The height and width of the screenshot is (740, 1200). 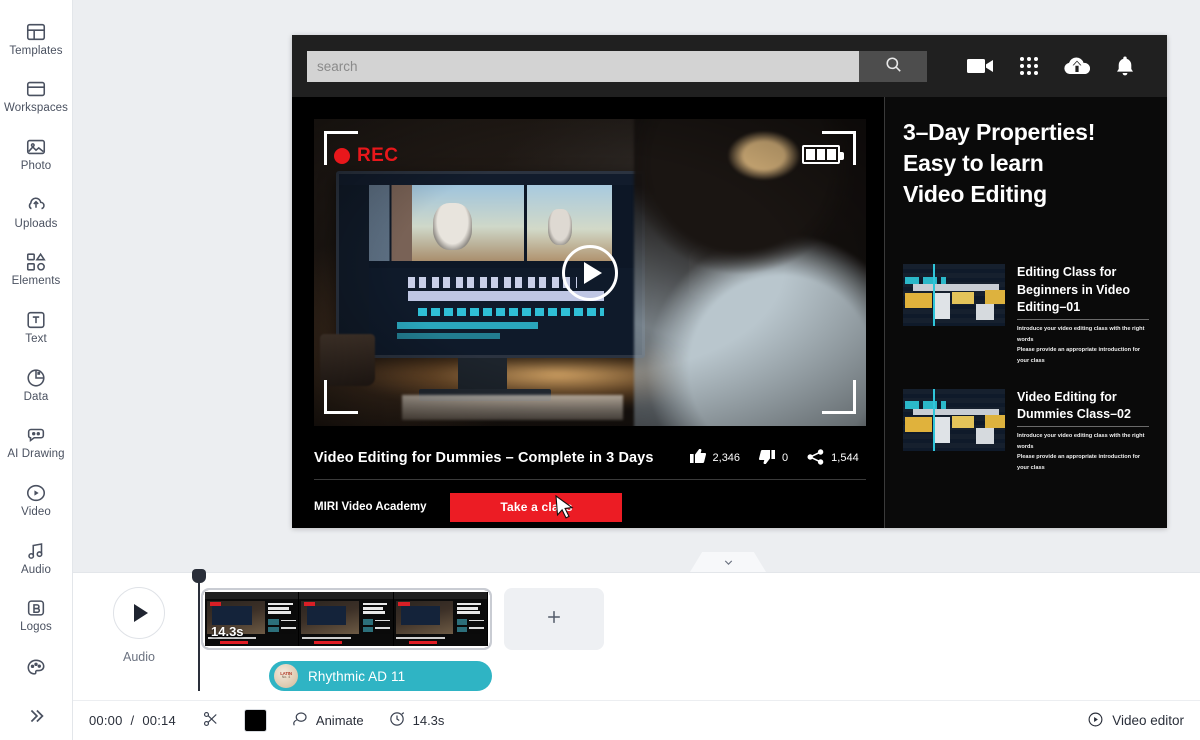 I want to click on play-circle, so click(x=139, y=613).